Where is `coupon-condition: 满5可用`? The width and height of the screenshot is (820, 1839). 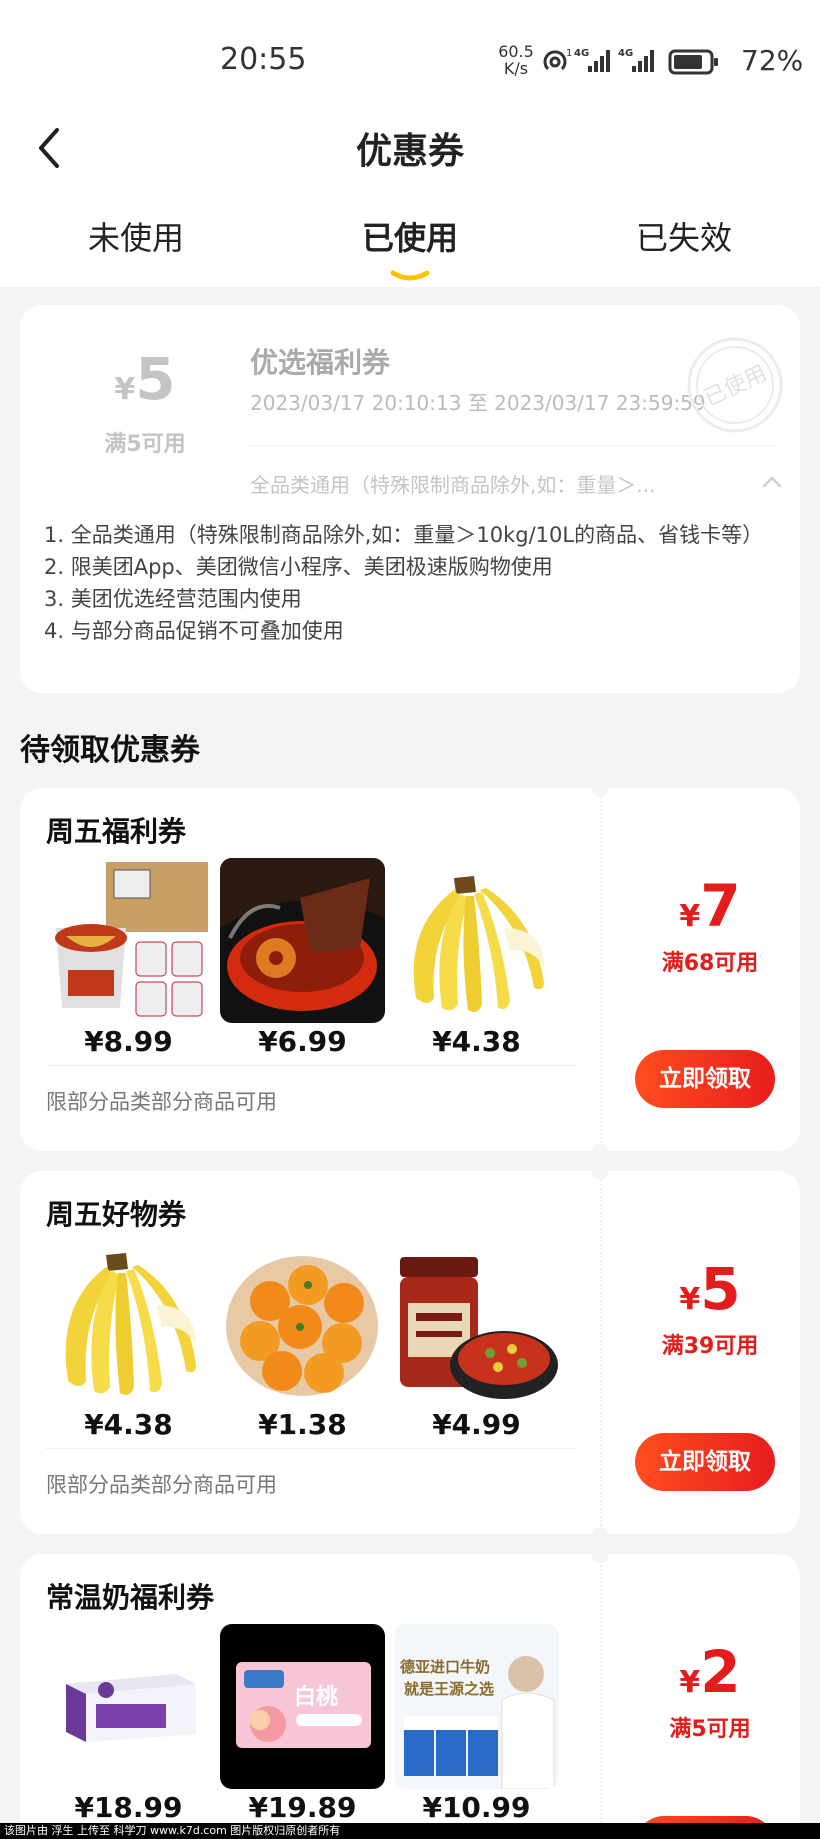 coupon-condition: 满5可用 is located at coordinates (145, 444).